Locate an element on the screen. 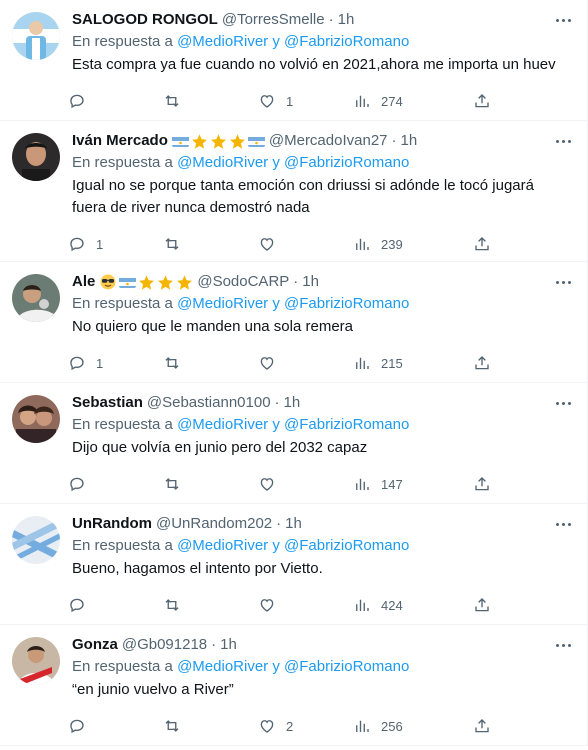  sunglasses-face-icon is located at coordinates (108, 282).